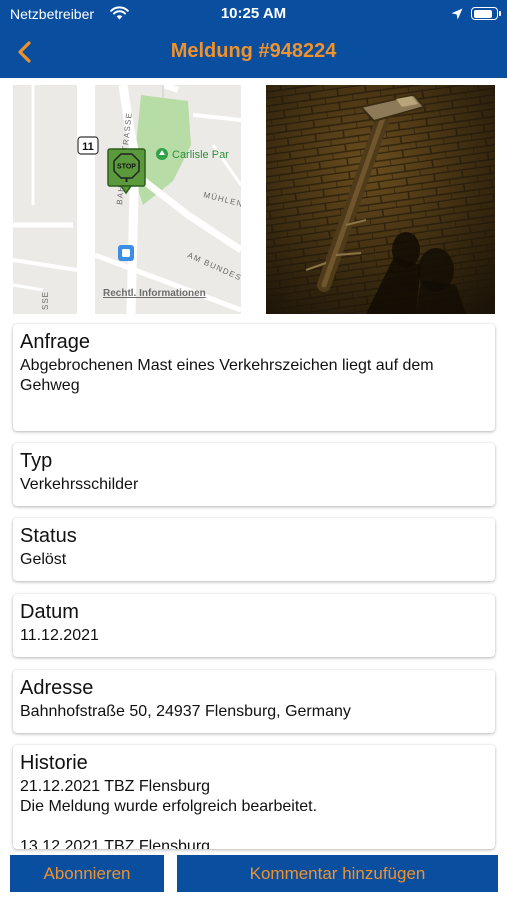 The height and width of the screenshot is (900, 507). What do you see at coordinates (115, 786) in the screenshot?
I see `history-entry-1-header: 21.12.2021 TBZ Flensburg` at bounding box center [115, 786].